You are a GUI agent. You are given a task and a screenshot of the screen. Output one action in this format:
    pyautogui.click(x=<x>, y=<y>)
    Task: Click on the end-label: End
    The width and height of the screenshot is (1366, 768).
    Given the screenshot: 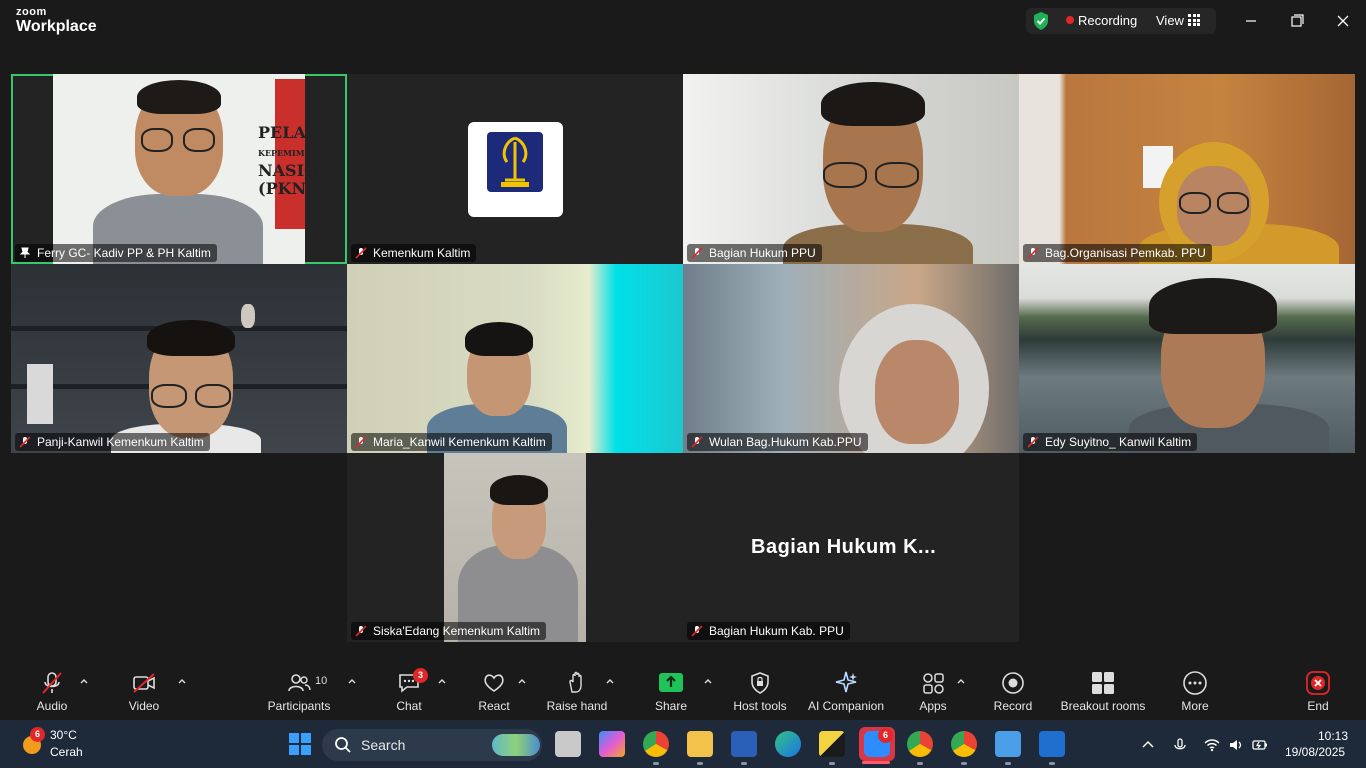 What is the action you would take?
    pyautogui.click(x=1318, y=706)
    